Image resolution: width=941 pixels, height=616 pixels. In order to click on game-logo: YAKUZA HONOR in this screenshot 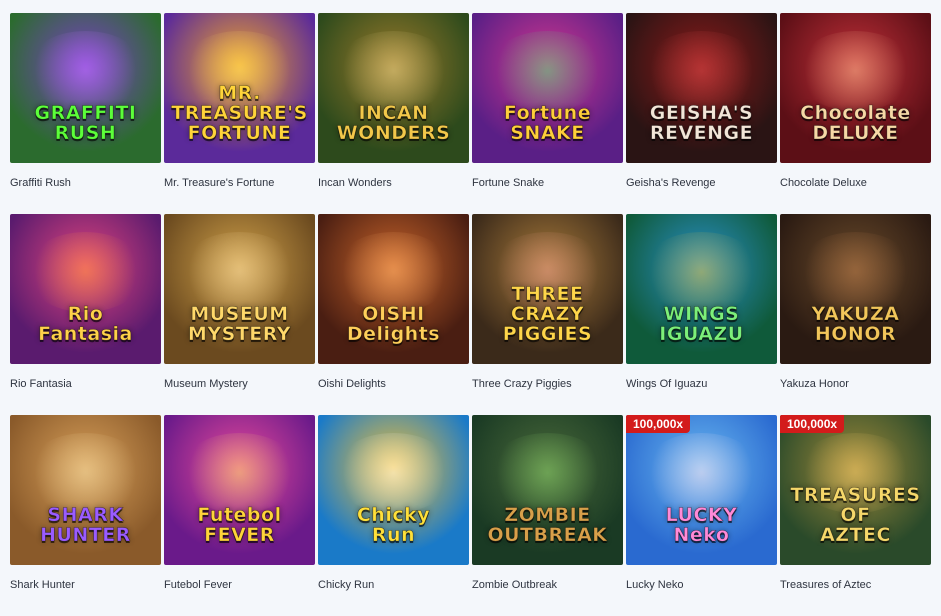, I will do `click(855, 324)`.